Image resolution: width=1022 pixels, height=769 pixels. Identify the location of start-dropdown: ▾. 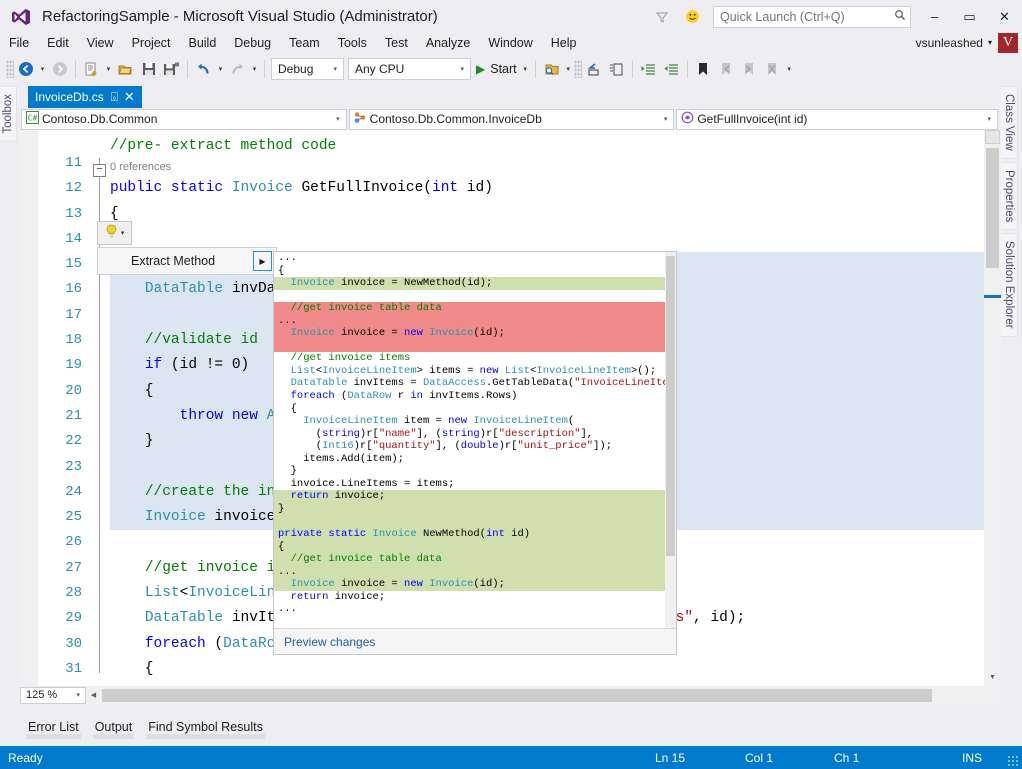
(525, 69).